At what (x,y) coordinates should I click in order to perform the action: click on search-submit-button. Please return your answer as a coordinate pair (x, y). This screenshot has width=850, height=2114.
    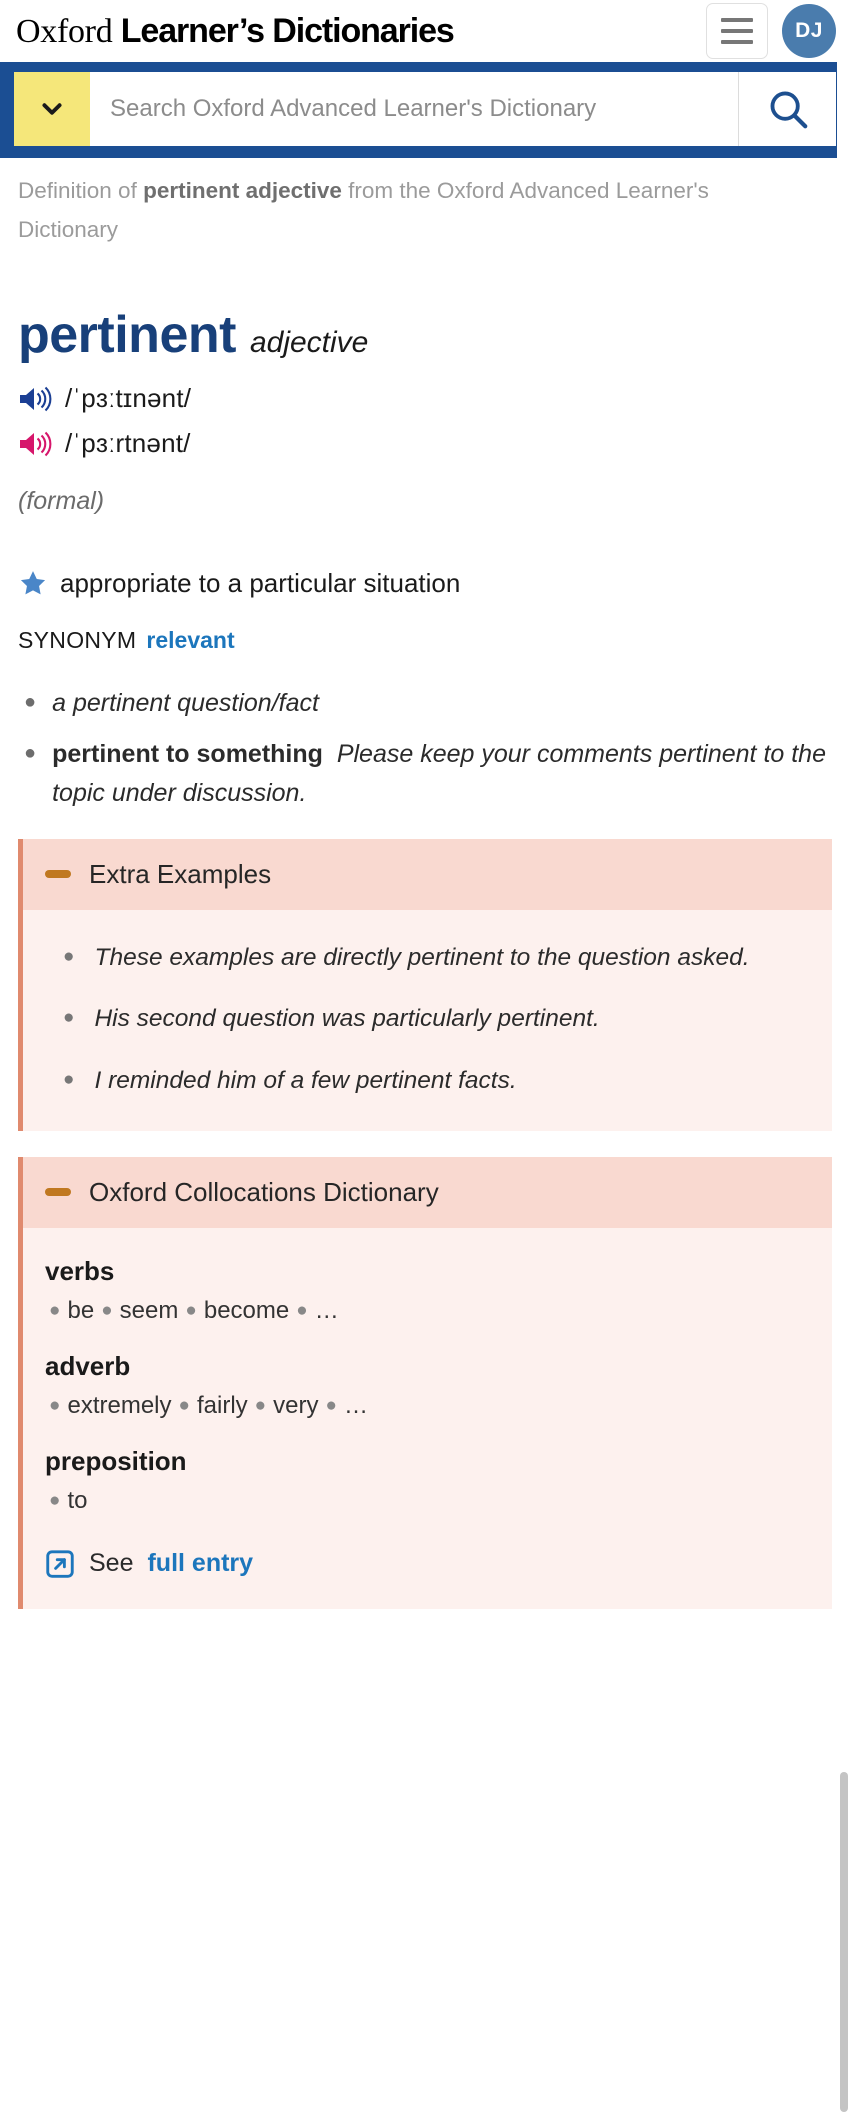
    Looking at the image, I should click on (787, 109).